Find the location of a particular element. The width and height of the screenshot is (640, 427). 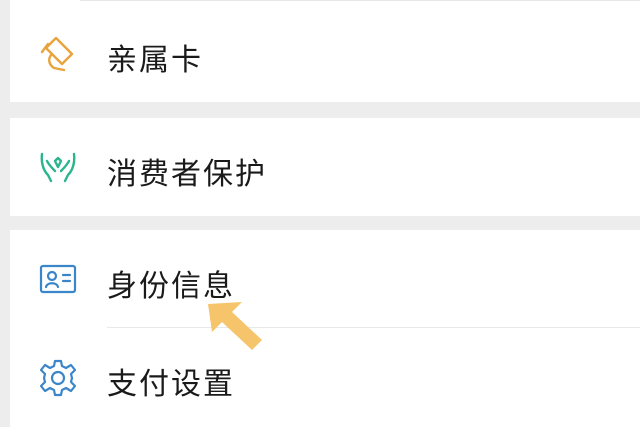

pointer-arrow-icon is located at coordinates (235, 326).